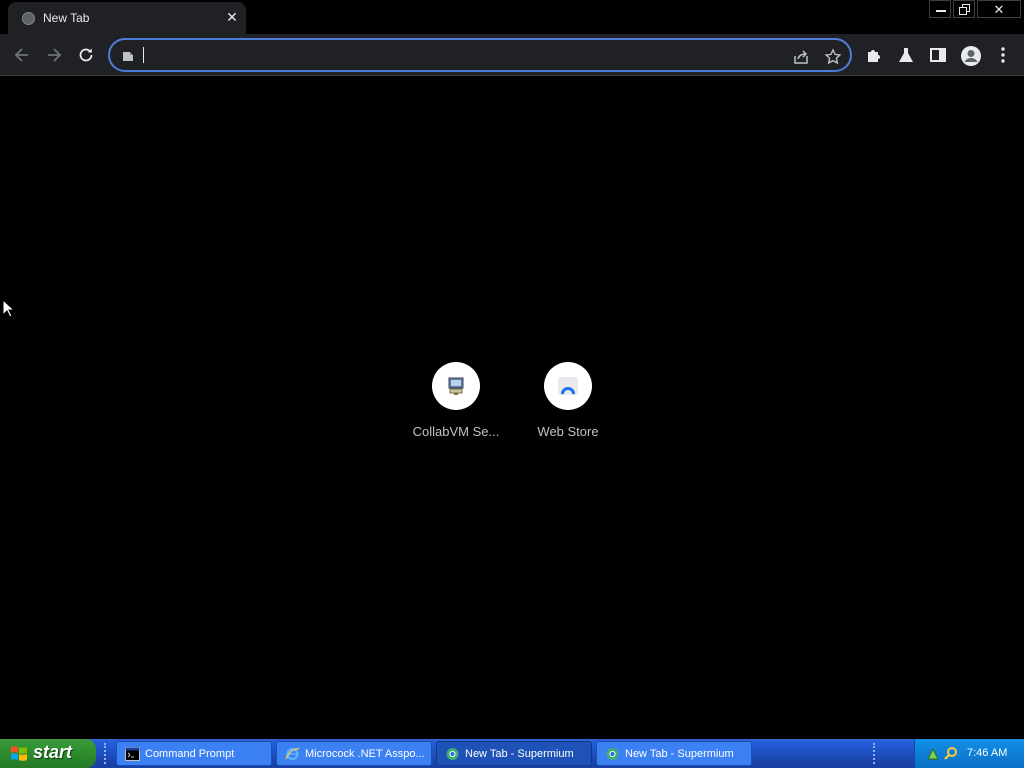 Image resolution: width=1024 pixels, height=768 pixels. I want to click on kebab-menu-icon, so click(1003, 55).